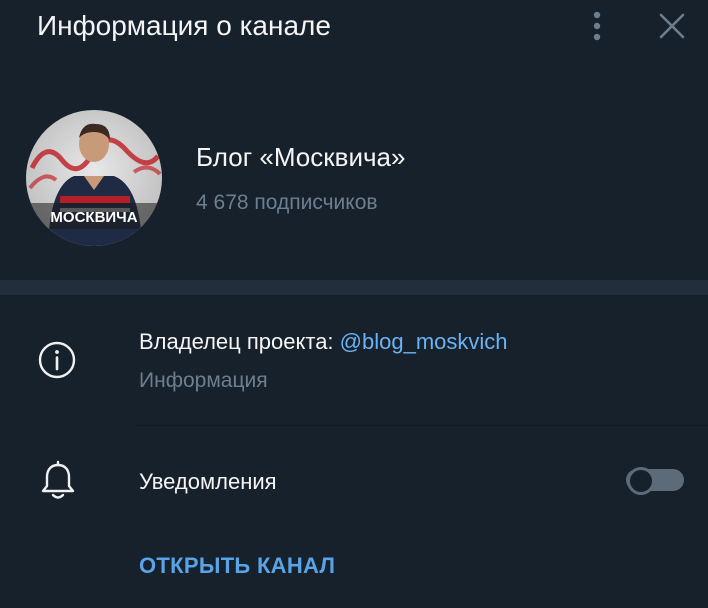  I want to click on avatar-image: МОСКВИЧА, so click(94, 178).